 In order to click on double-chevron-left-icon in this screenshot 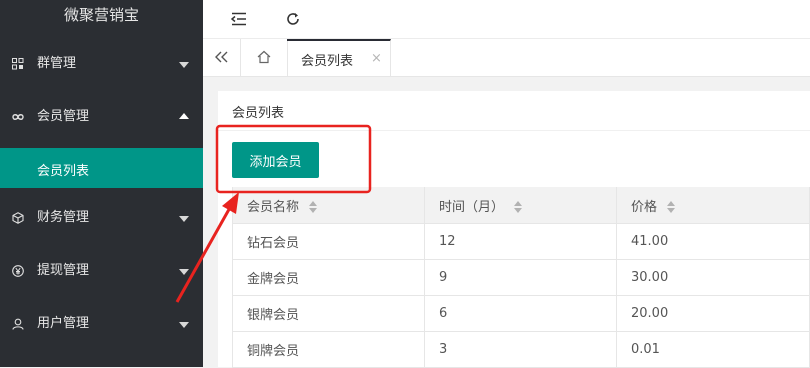, I will do `click(222, 57)`.